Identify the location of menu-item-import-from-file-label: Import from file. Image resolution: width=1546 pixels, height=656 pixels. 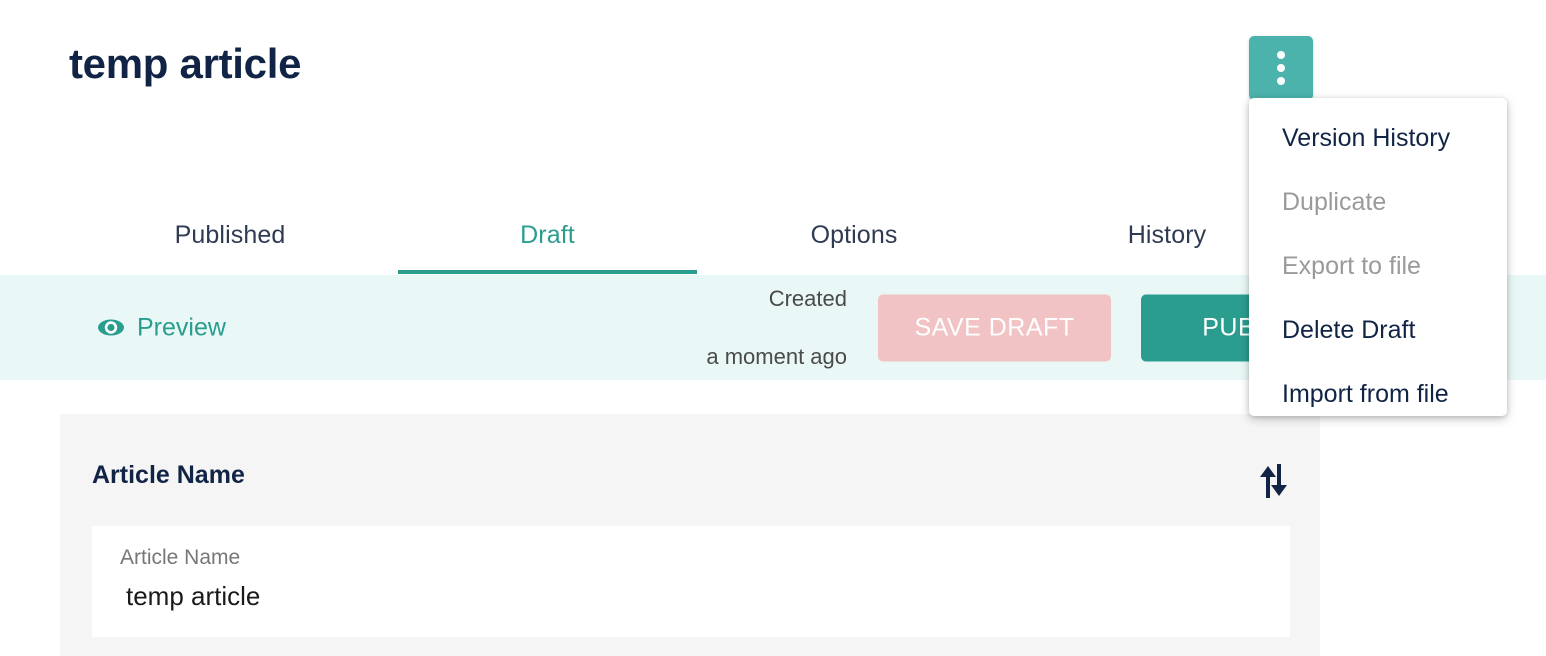
(1365, 393).